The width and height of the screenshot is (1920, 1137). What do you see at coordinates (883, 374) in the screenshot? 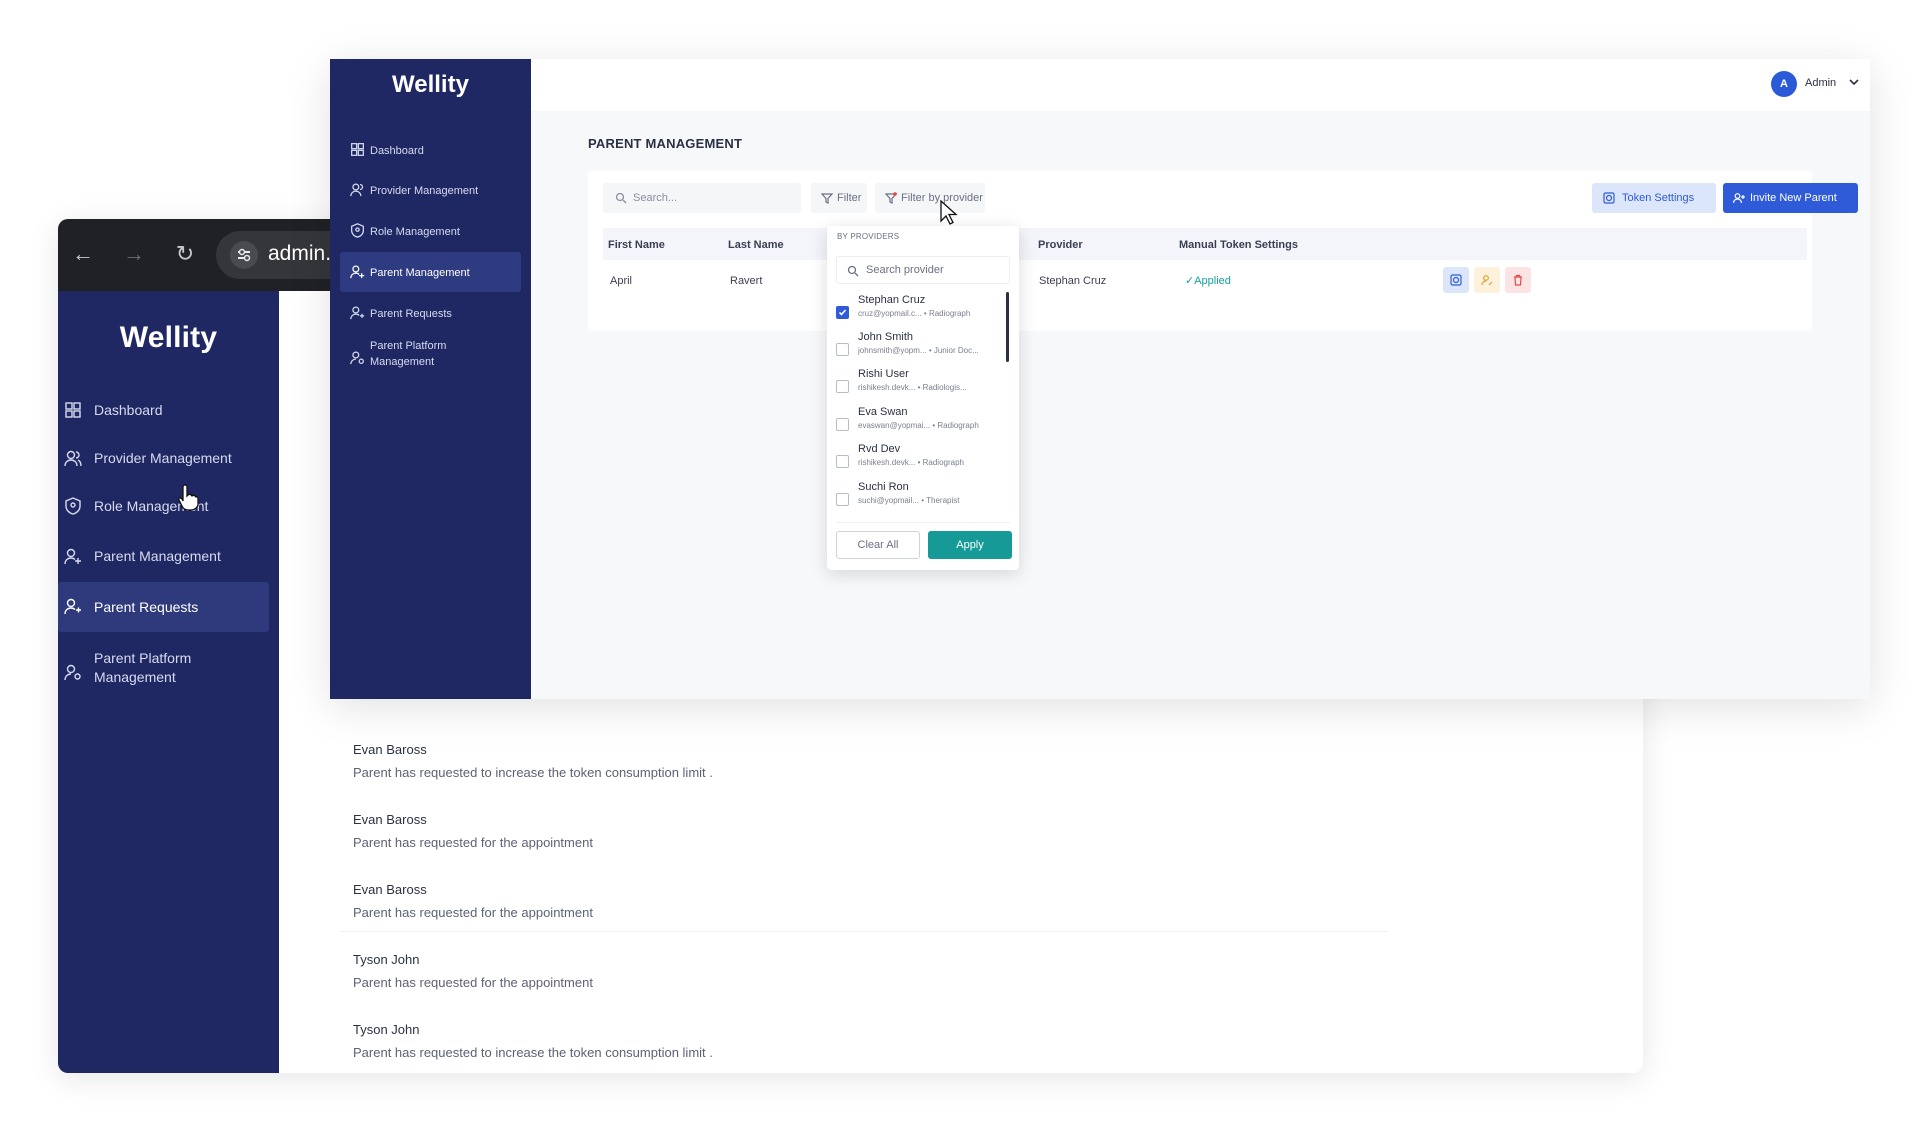
I see `provider-name: Rishi User` at bounding box center [883, 374].